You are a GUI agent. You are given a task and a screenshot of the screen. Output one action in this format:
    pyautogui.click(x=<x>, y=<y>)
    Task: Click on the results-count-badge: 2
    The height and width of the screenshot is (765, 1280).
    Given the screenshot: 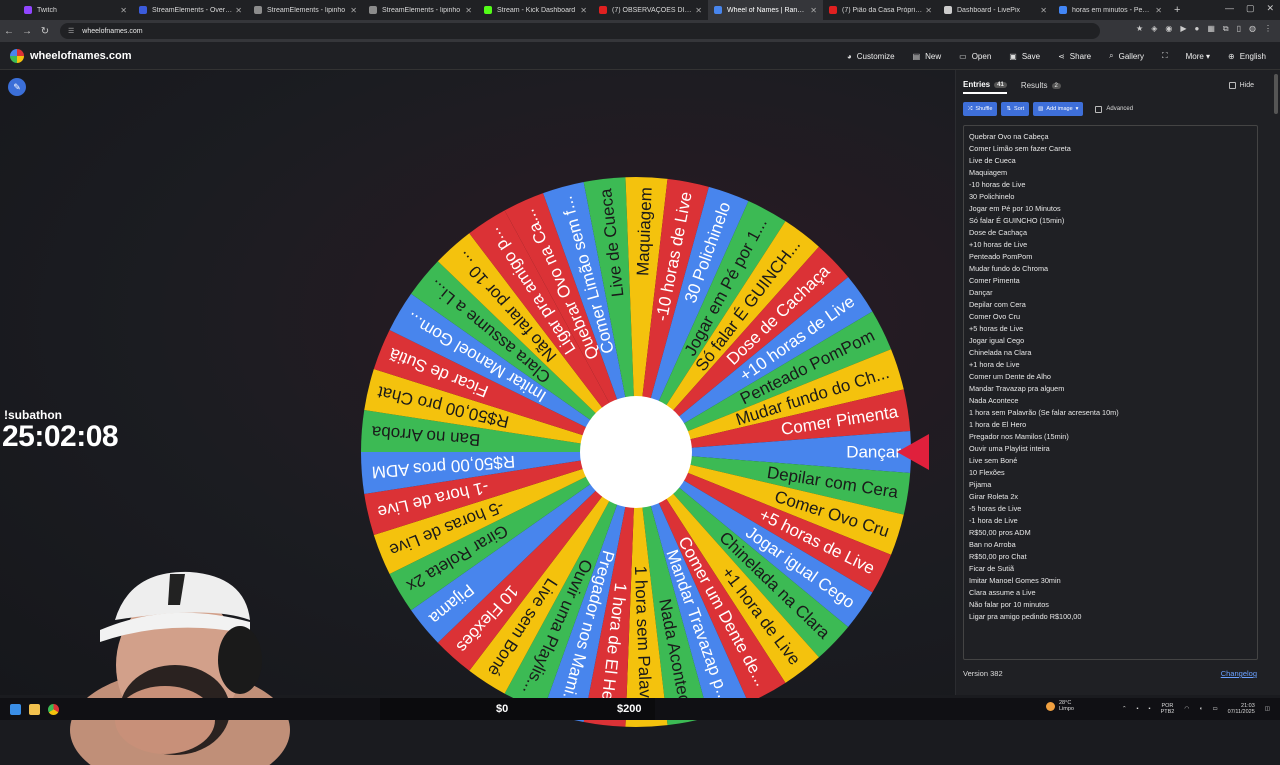 What is the action you would take?
    pyautogui.click(x=1056, y=85)
    